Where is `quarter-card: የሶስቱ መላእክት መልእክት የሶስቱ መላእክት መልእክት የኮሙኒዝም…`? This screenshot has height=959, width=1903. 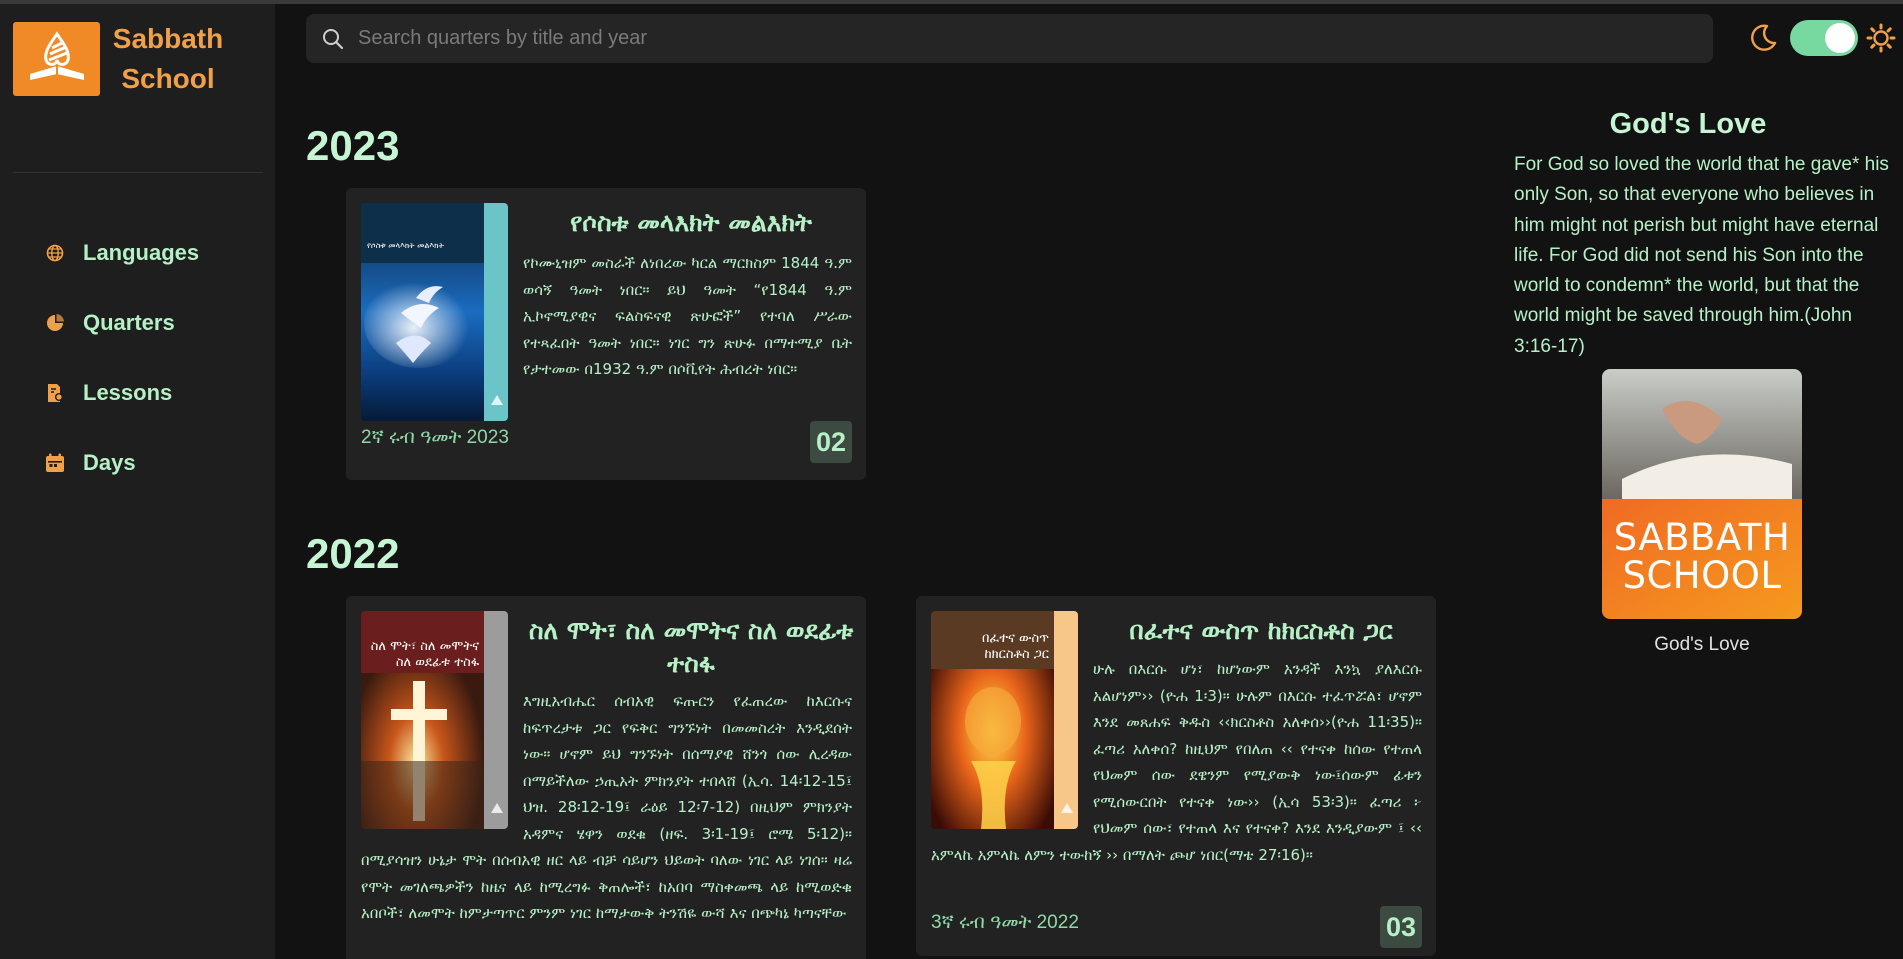
quarter-card: የሶስቱ መላእክት መልእክት የሶስቱ መላእክት መልእክት የኮሙኒዝም… is located at coordinates (606, 334).